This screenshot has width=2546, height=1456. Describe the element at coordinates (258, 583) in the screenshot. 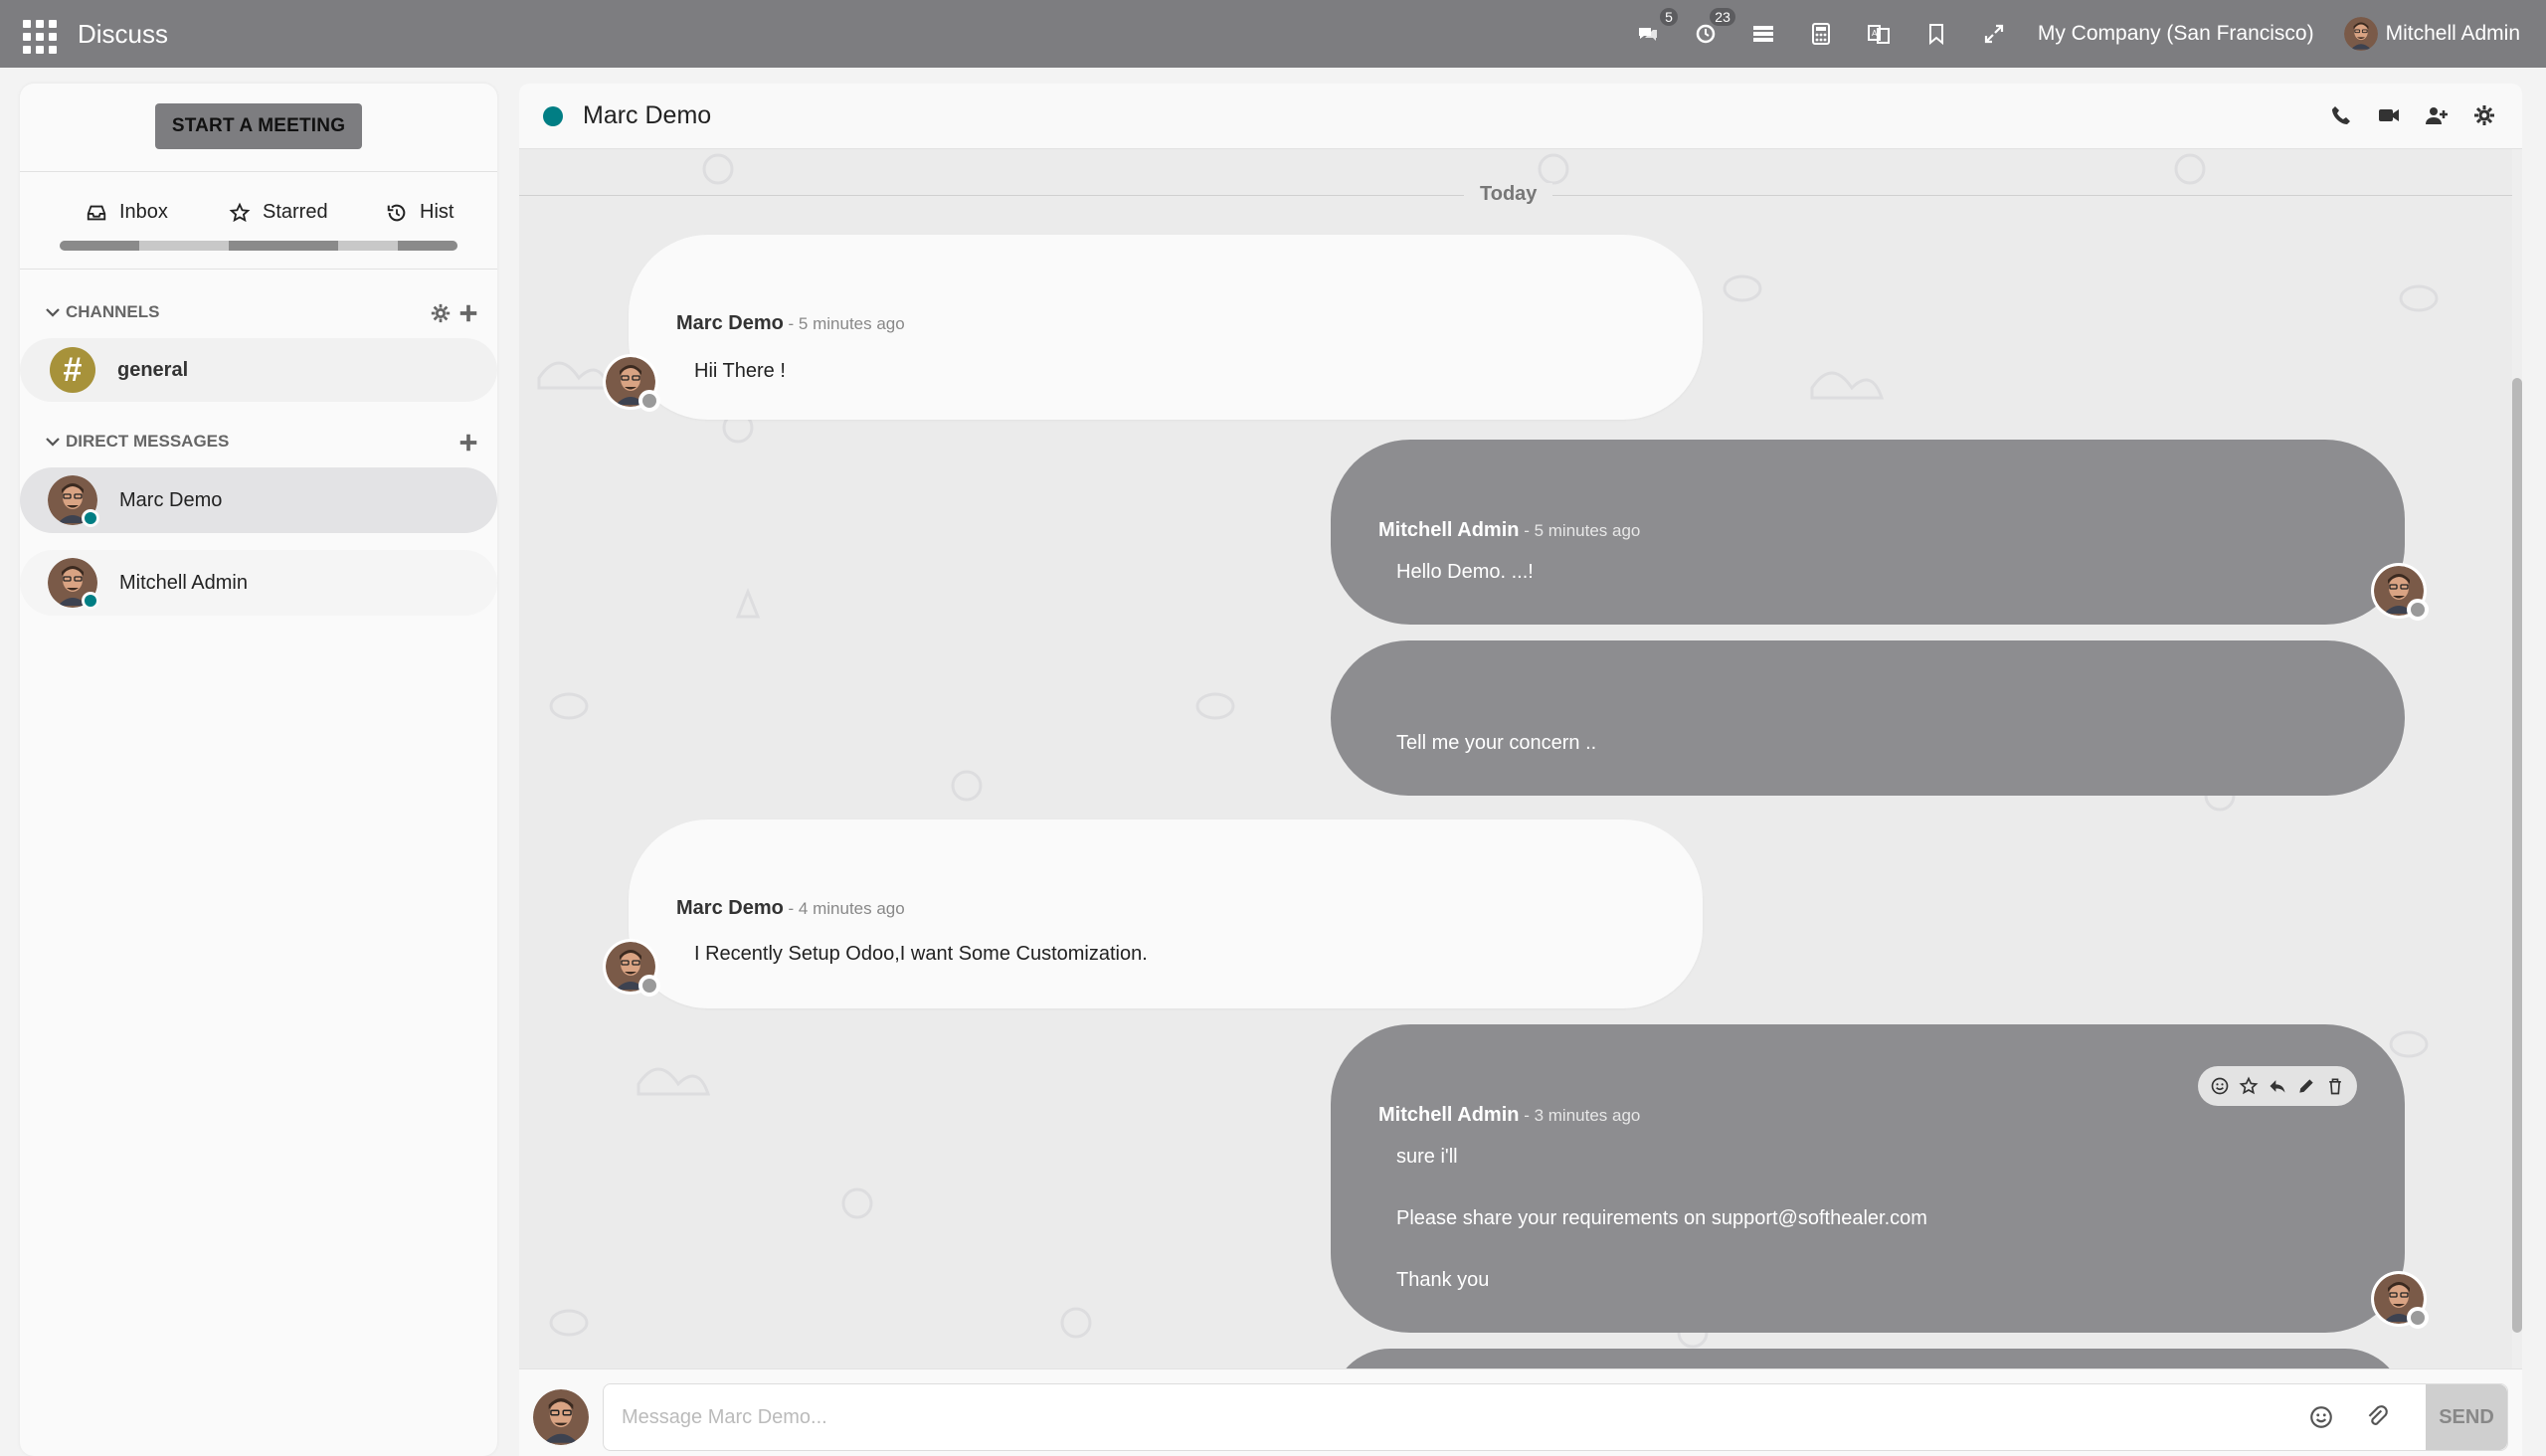

I see `dm-item-mitchell-admin: Mitchell Admin` at that location.